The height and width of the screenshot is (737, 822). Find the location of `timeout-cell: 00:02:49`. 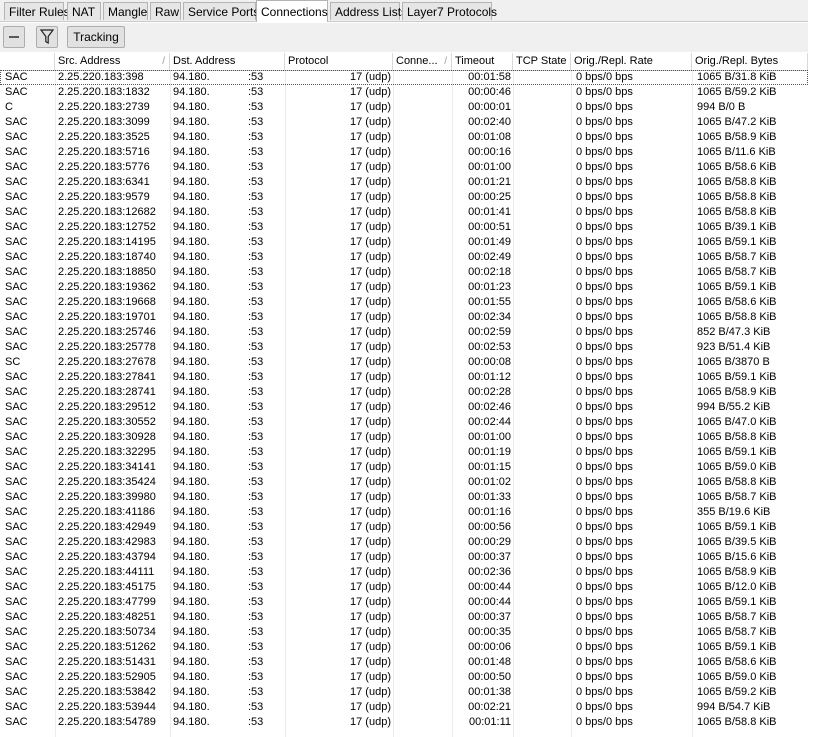

timeout-cell: 00:02:49 is located at coordinates (489, 257).